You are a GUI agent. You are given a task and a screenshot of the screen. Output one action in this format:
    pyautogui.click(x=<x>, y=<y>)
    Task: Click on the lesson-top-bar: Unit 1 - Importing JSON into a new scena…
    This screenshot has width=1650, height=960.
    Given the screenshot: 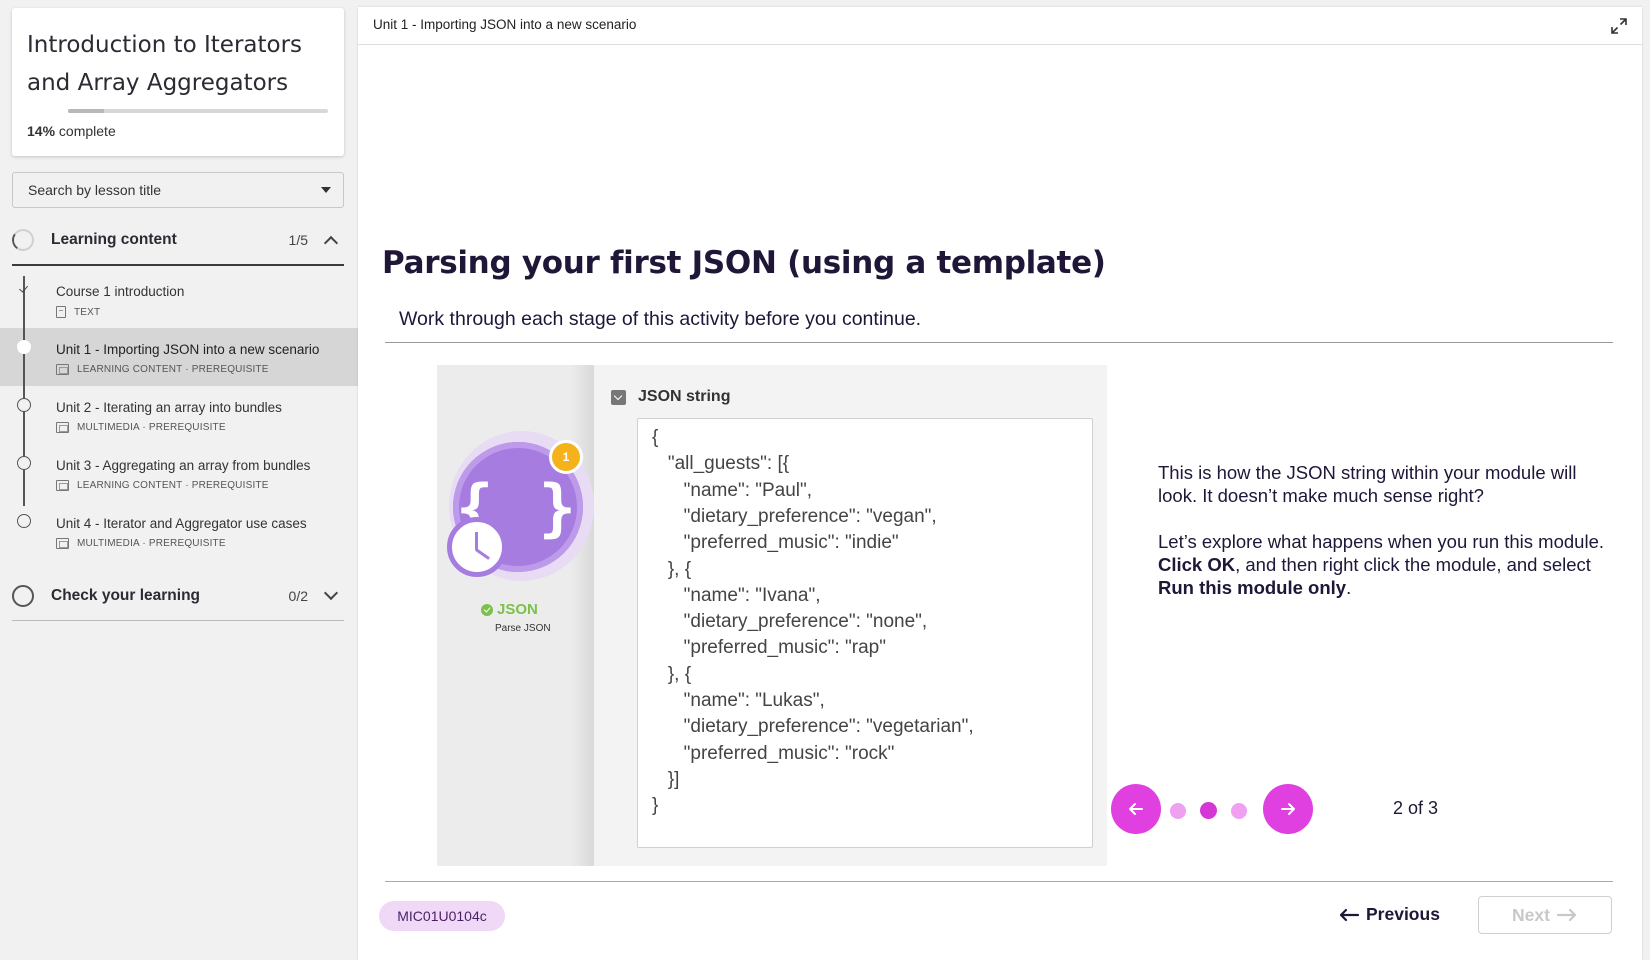 What is the action you would take?
    pyautogui.click(x=1000, y=26)
    